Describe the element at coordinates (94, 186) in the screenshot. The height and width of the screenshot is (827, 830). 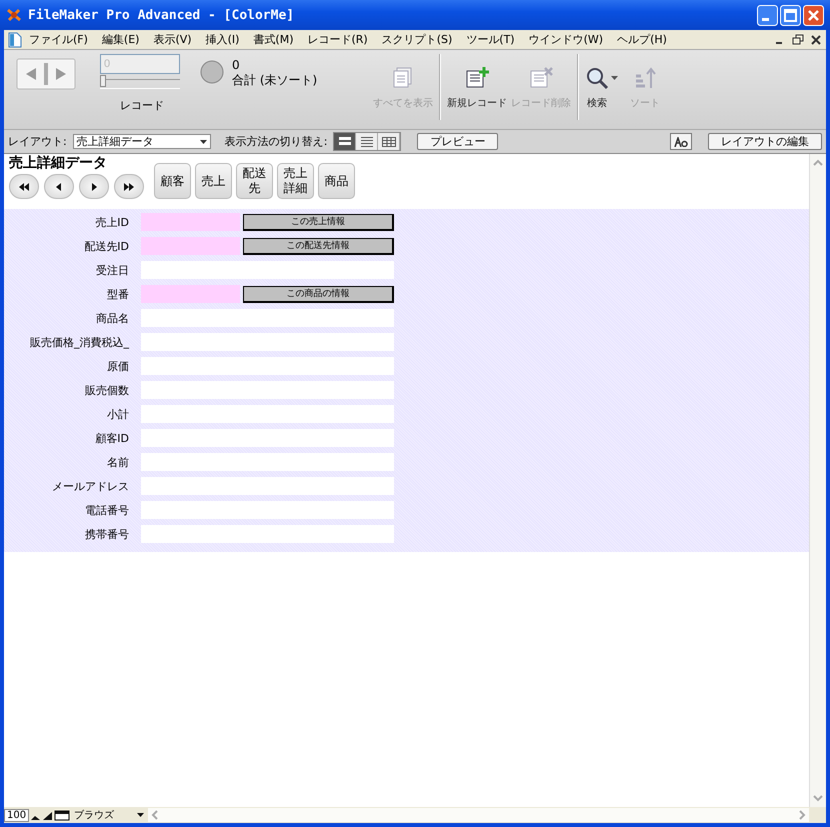
I see `next-record-button` at that location.